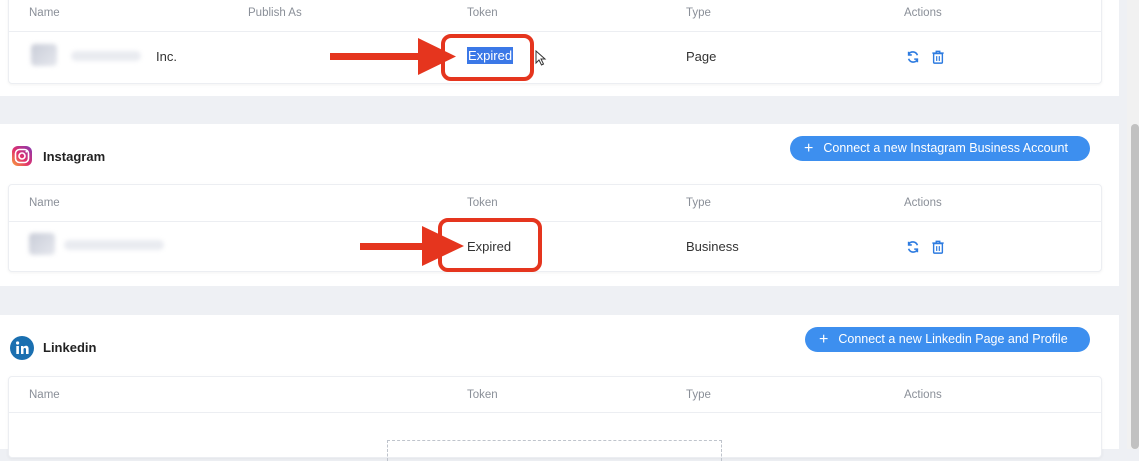 The image size is (1139, 461). What do you see at coordinates (554, 450) in the screenshot?
I see `empty-state-placeholder` at bounding box center [554, 450].